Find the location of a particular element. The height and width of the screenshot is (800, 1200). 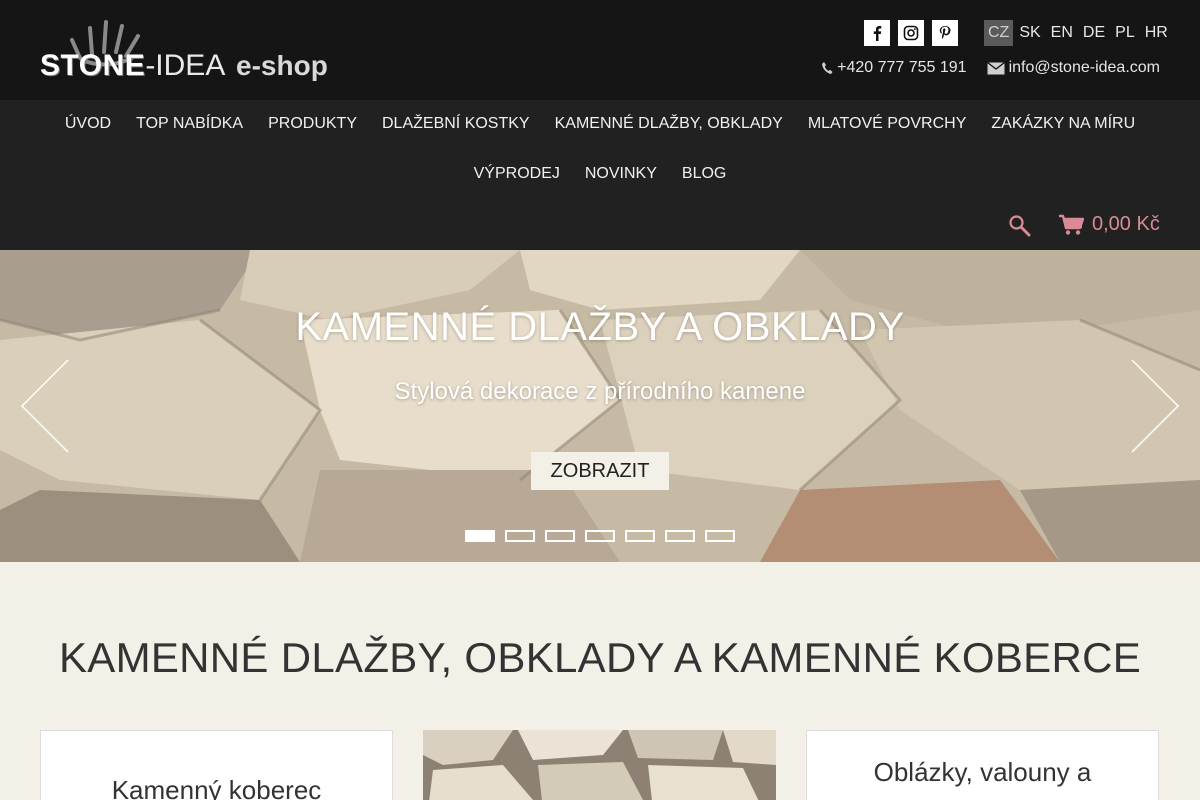

chevron-left-icon is located at coordinates (45, 406).